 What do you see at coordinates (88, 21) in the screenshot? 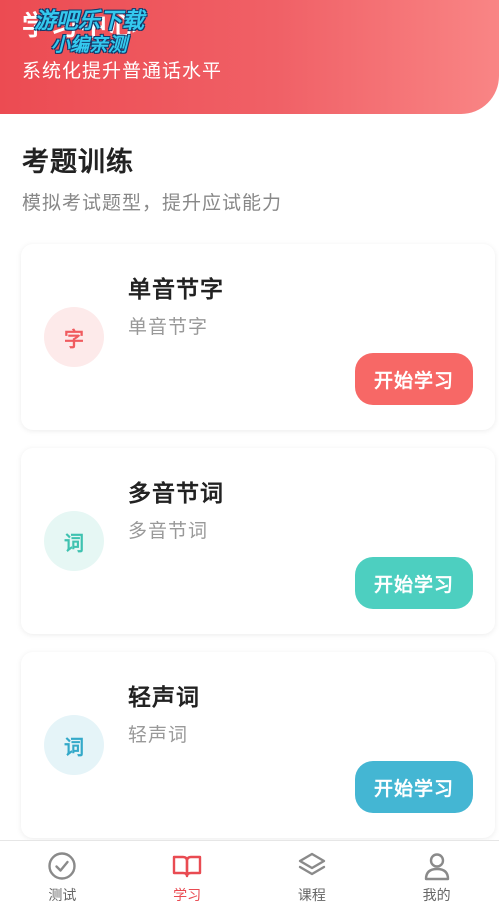
I see `watermark-line-1: 游吧乐下载` at bounding box center [88, 21].